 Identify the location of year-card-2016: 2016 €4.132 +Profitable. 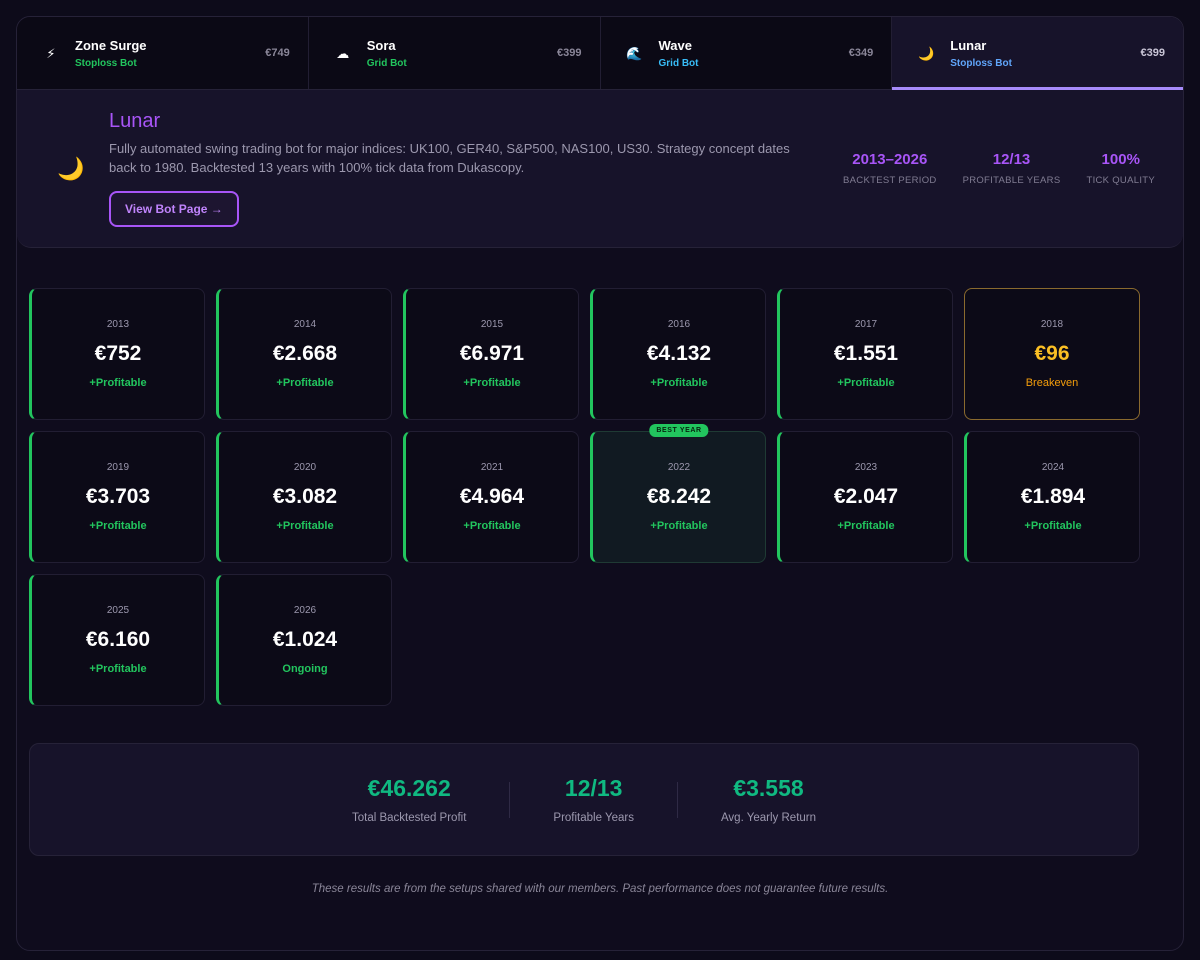
(678, 354).